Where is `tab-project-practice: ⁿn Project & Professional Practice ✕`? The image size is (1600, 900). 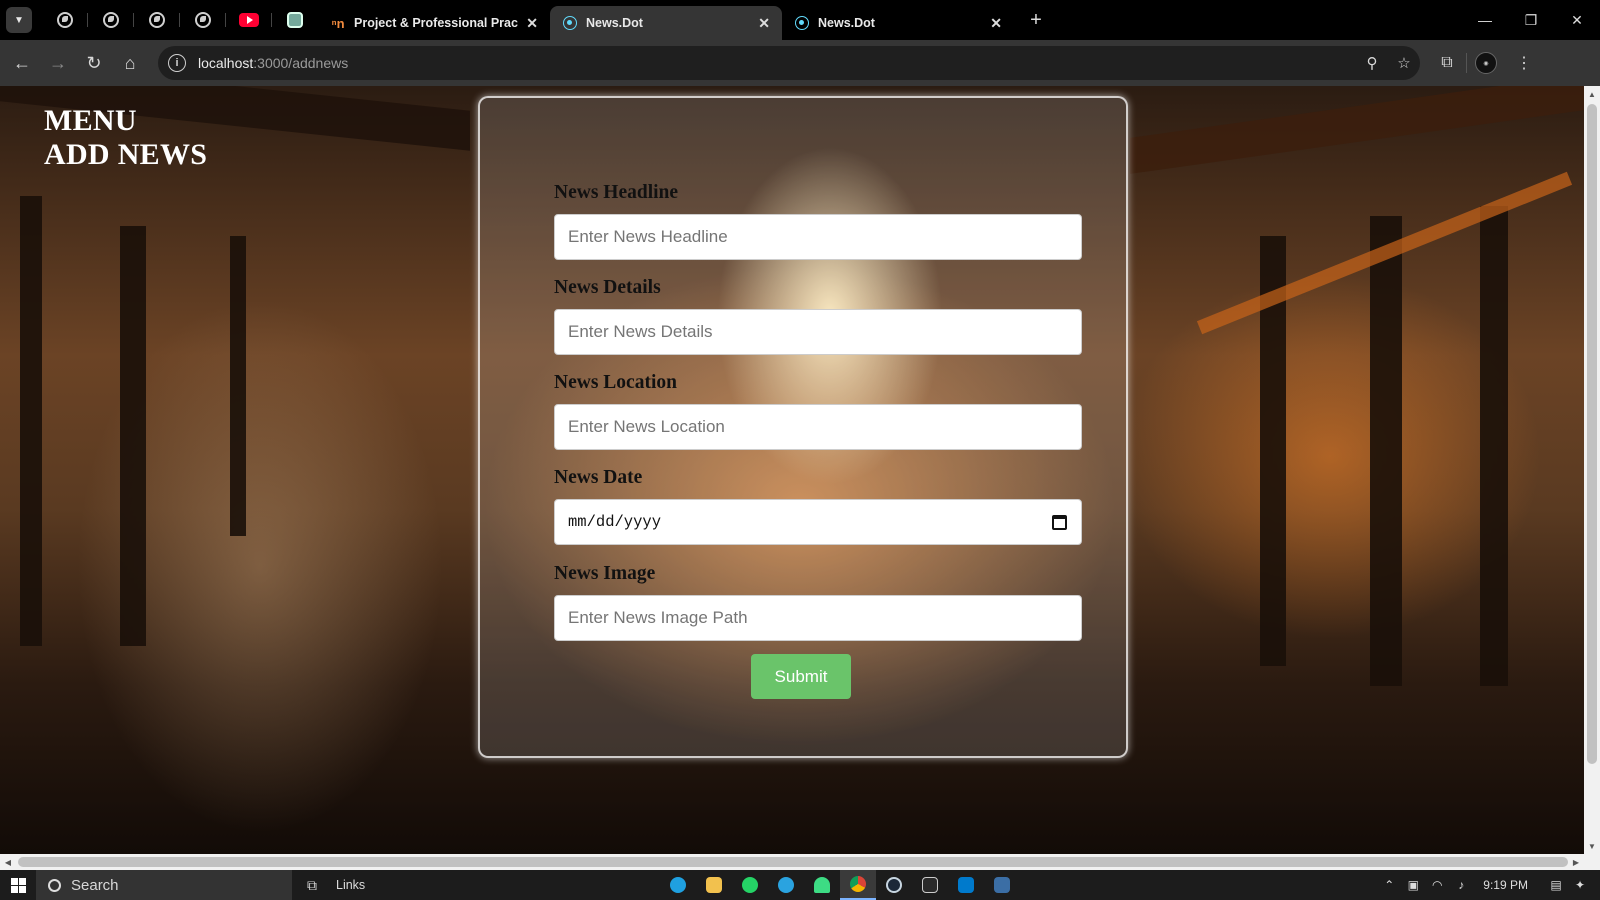
tab-project-practice: ⁿn Project & Professional Practice ✕ is located at coordinates (434, 23).